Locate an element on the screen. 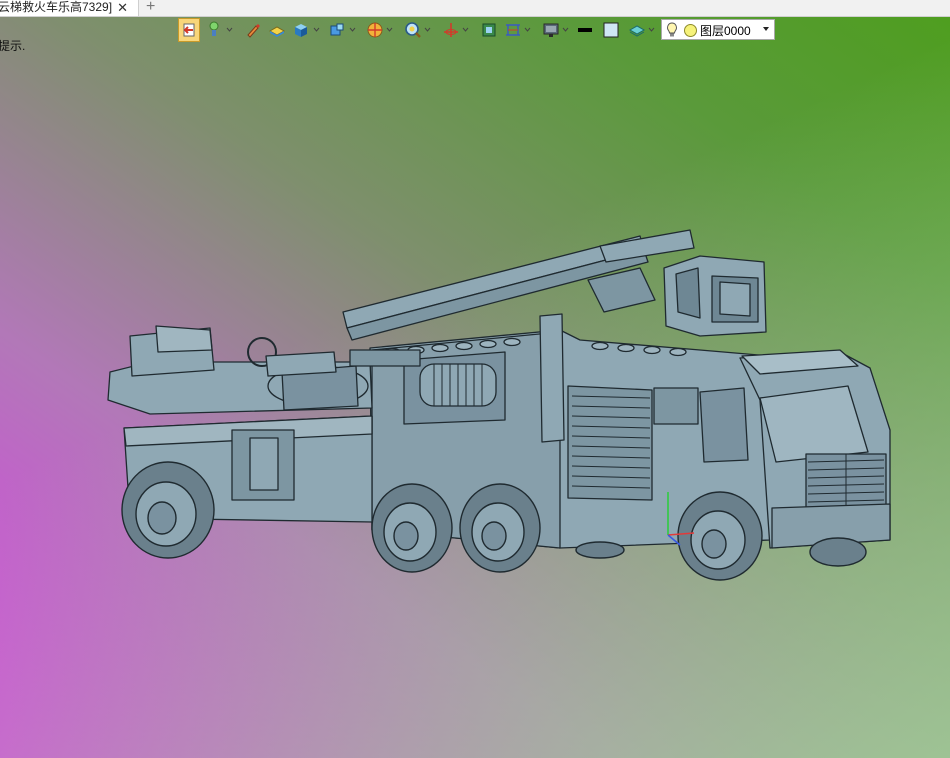 This screenshot has height=758, width=950. ladder-cage is located at coordinates (715, 296).